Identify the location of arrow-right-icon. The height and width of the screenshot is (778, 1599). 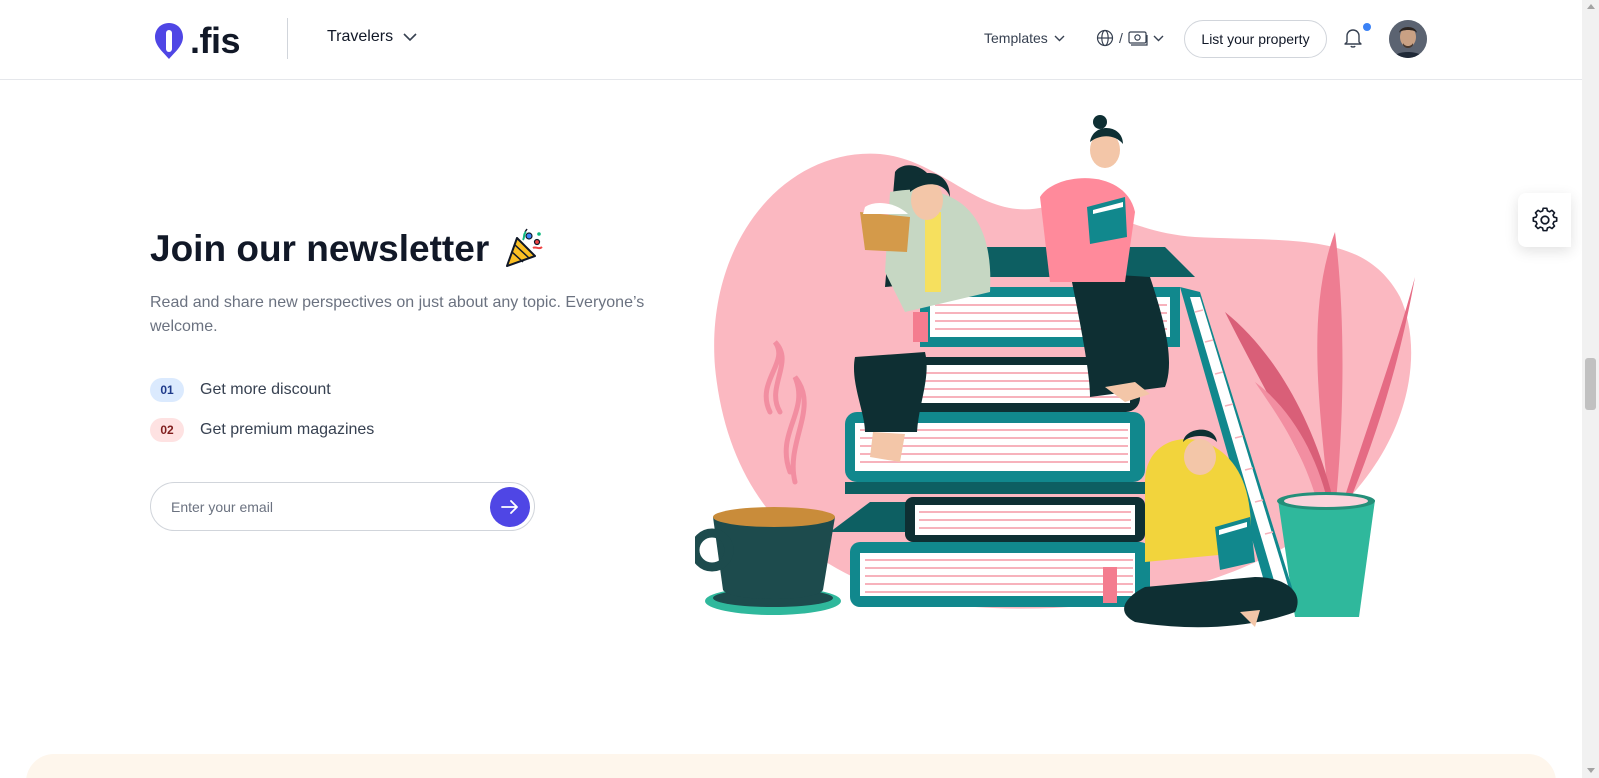
(509, 507).